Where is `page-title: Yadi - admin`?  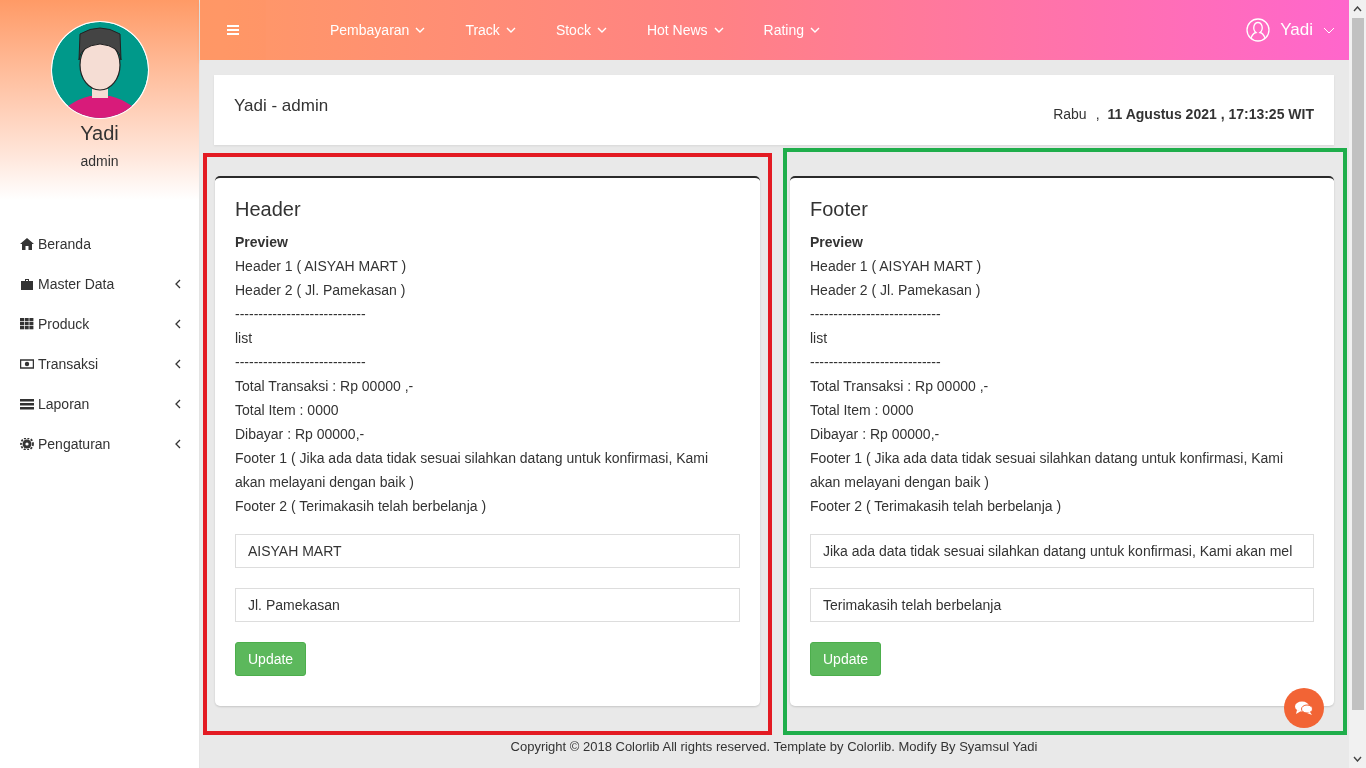 page-title: Yadi - admin is located at coordinates (281, 106).